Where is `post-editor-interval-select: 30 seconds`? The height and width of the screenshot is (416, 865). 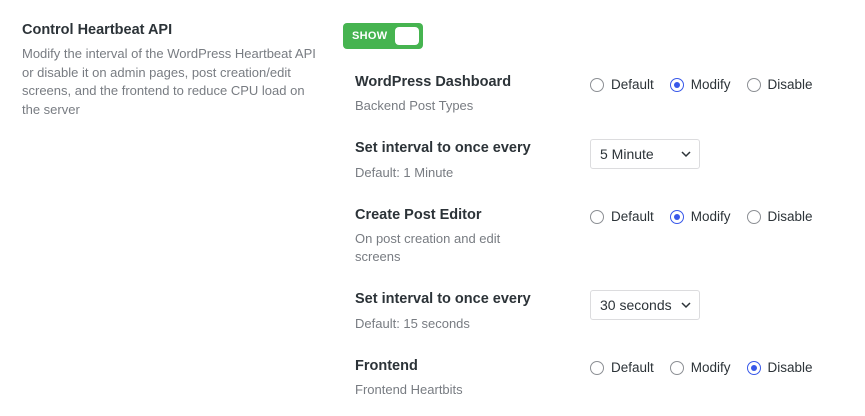 post-editor-interval-select: 30 seconds is located at coordinates (645, 305).